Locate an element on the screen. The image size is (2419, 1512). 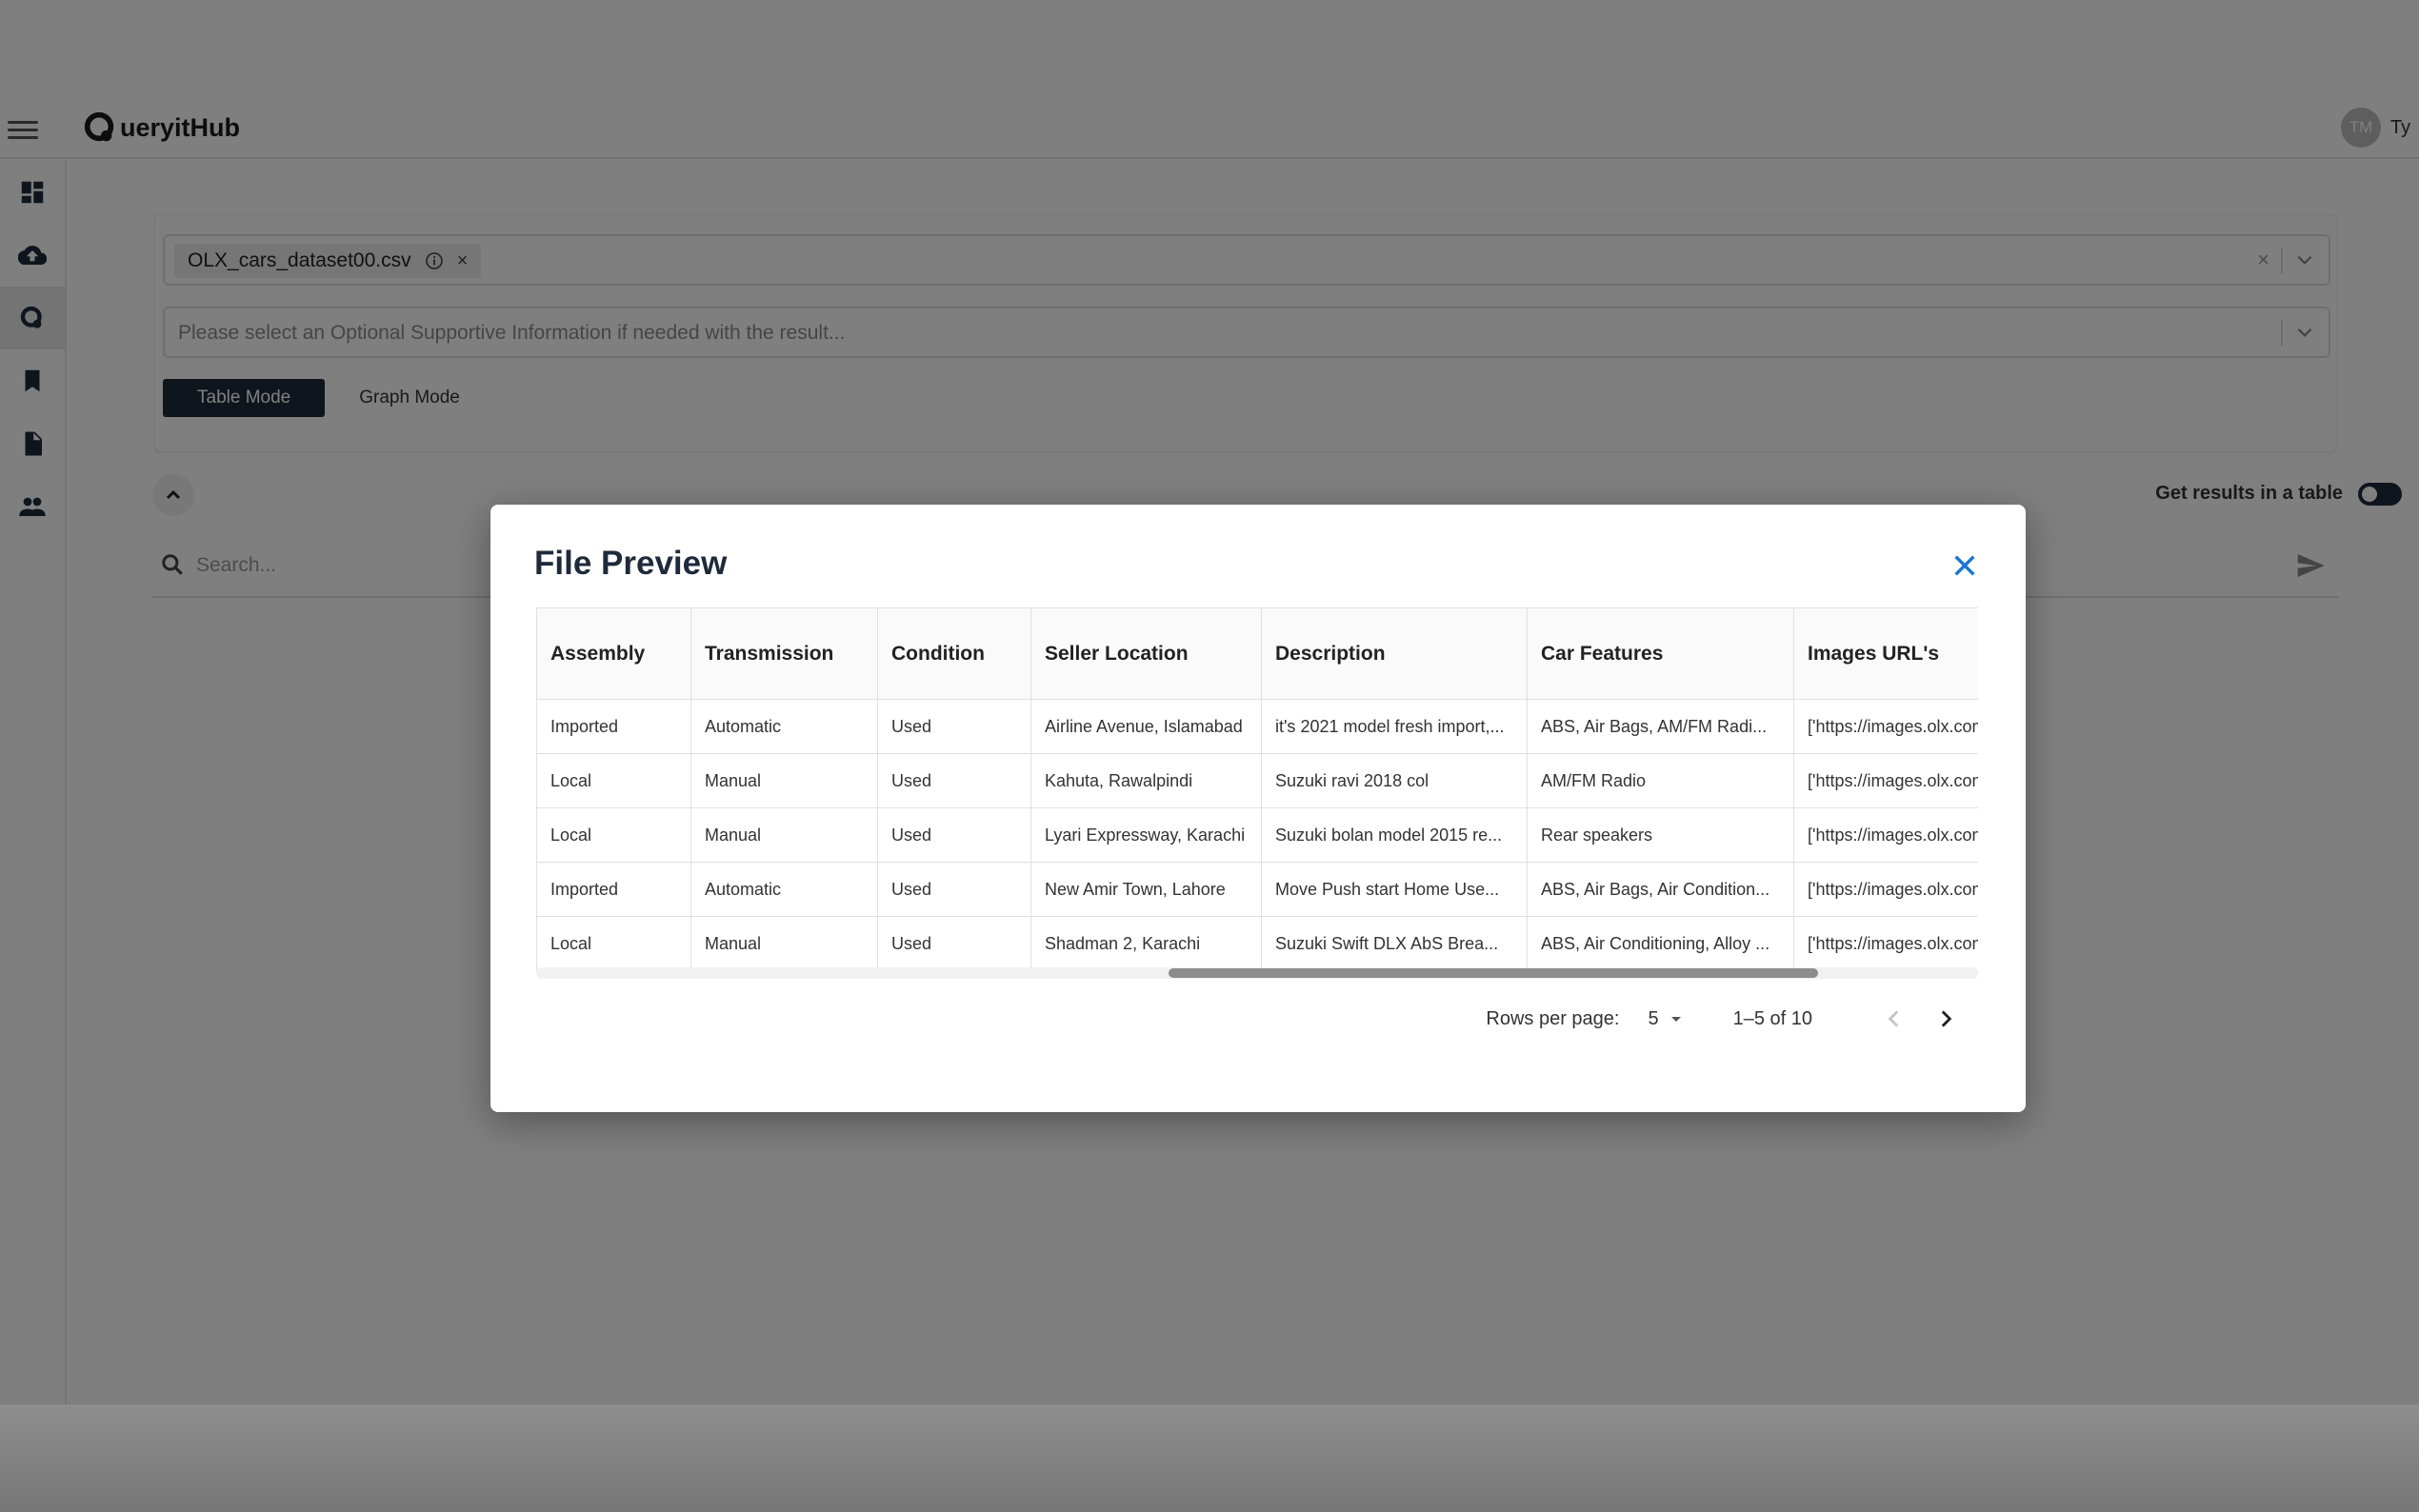
chevron-left-icon is located at coordinates (1893, 1018).